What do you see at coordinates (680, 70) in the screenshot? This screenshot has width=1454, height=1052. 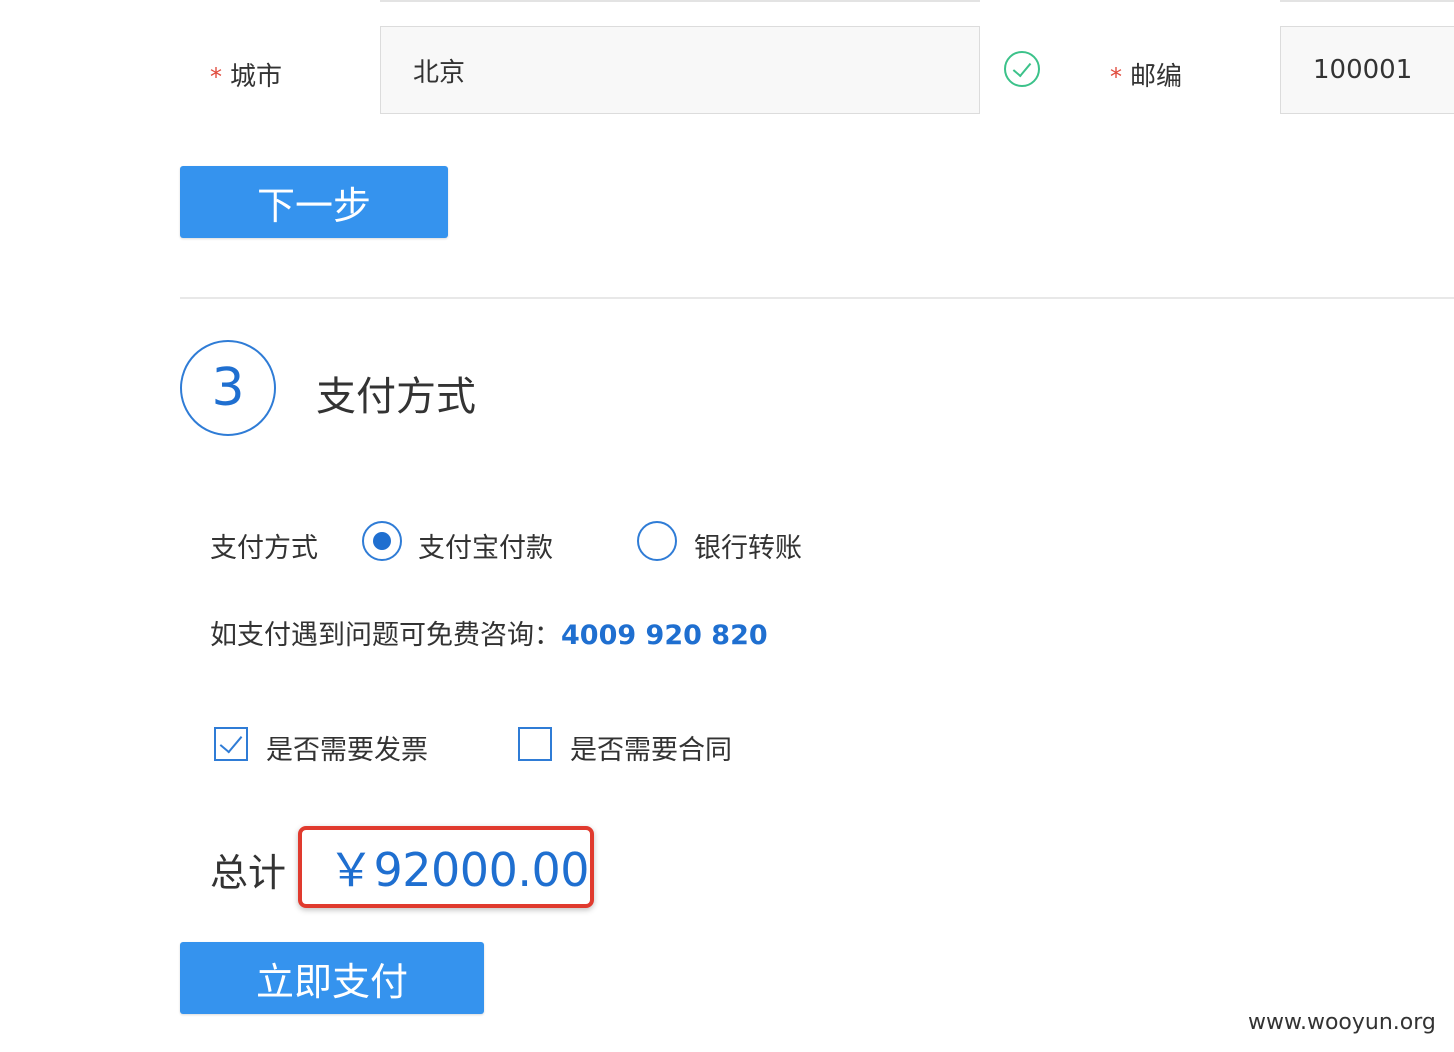 I see `city-input: 北京` at bounding box center [680, 70].